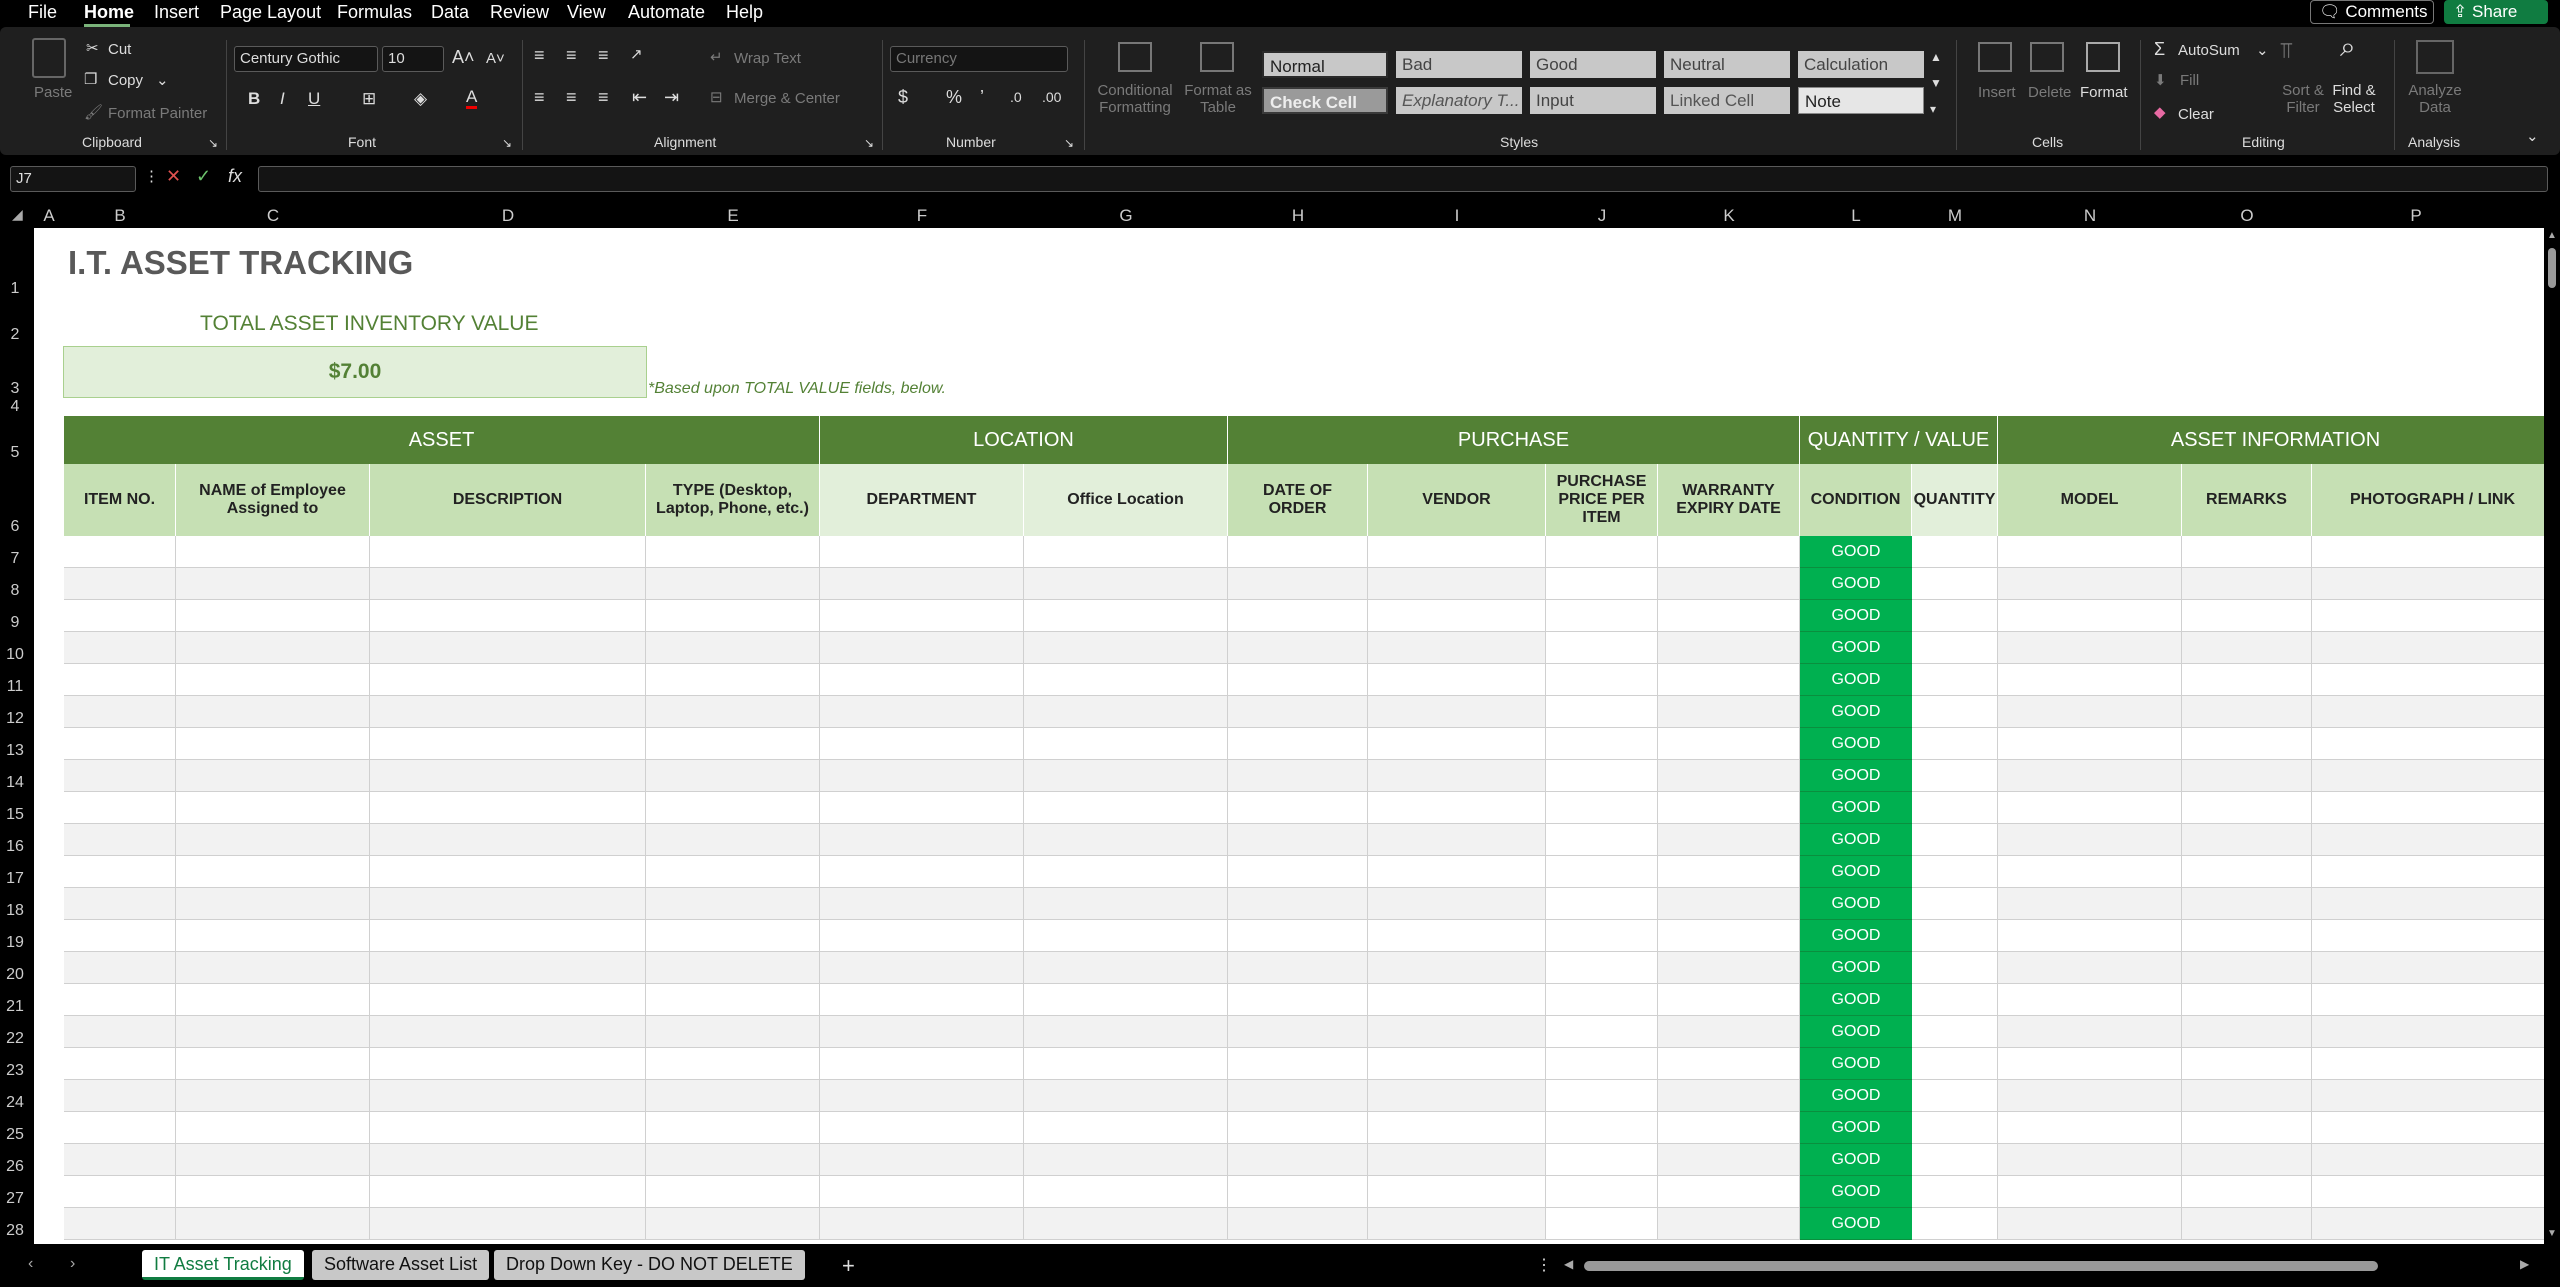 Image resolution: width=2560 pixels, height=1287 pixels. I want to click on decrease-font-icon: A˅, so click(495, 59).